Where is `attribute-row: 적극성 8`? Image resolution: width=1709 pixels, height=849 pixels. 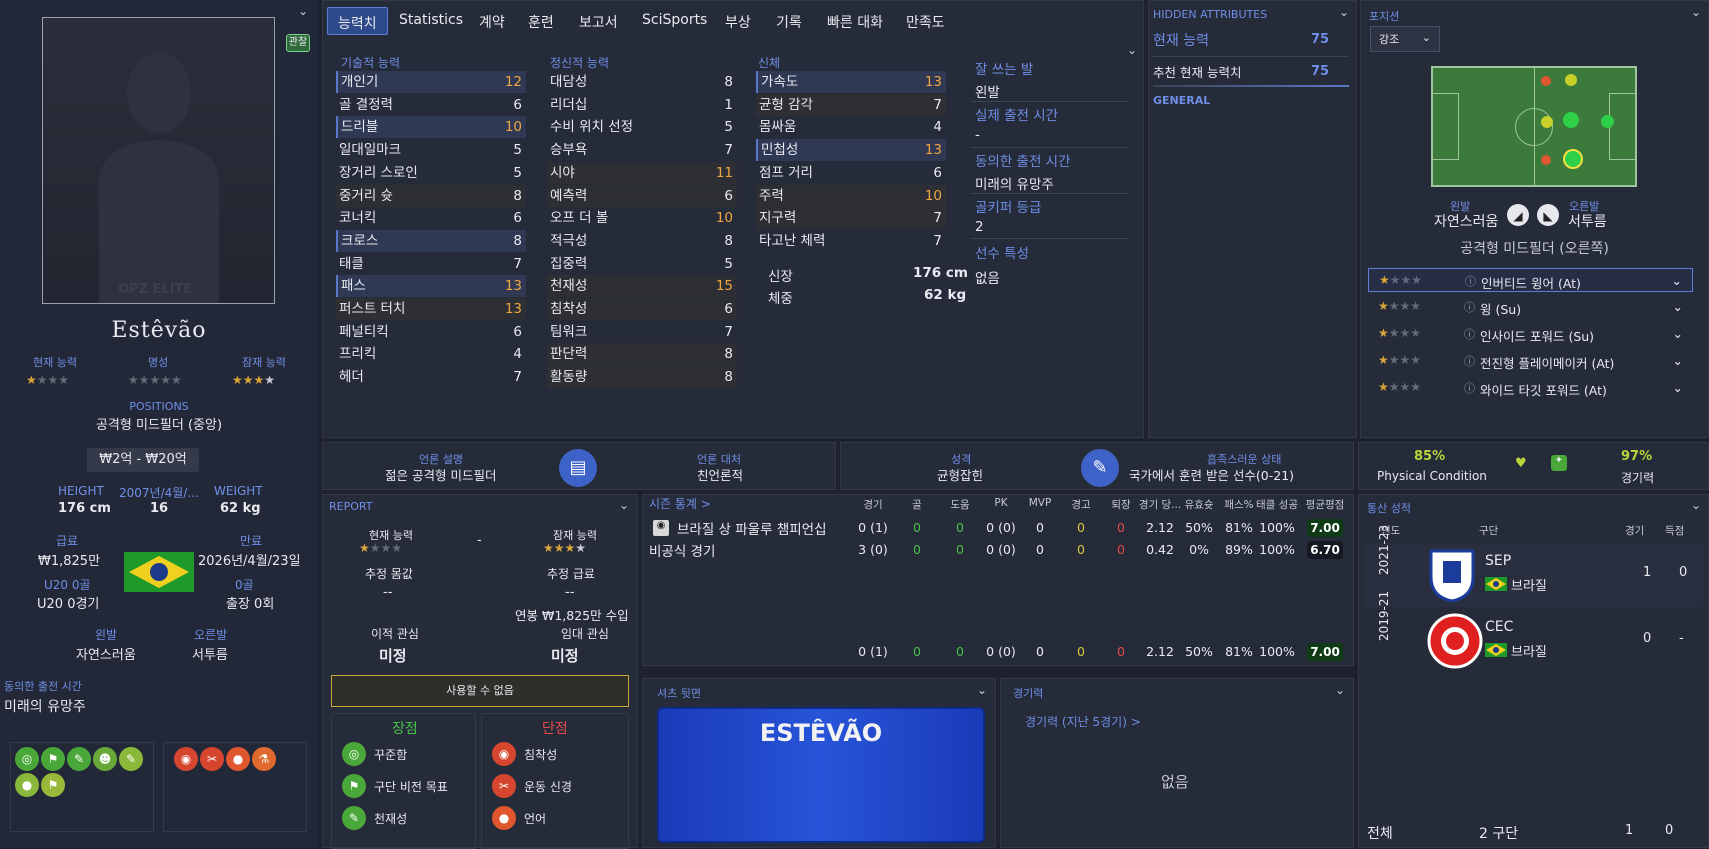
attribute-row: 적극성 8 is located at coordinates (642, 241).